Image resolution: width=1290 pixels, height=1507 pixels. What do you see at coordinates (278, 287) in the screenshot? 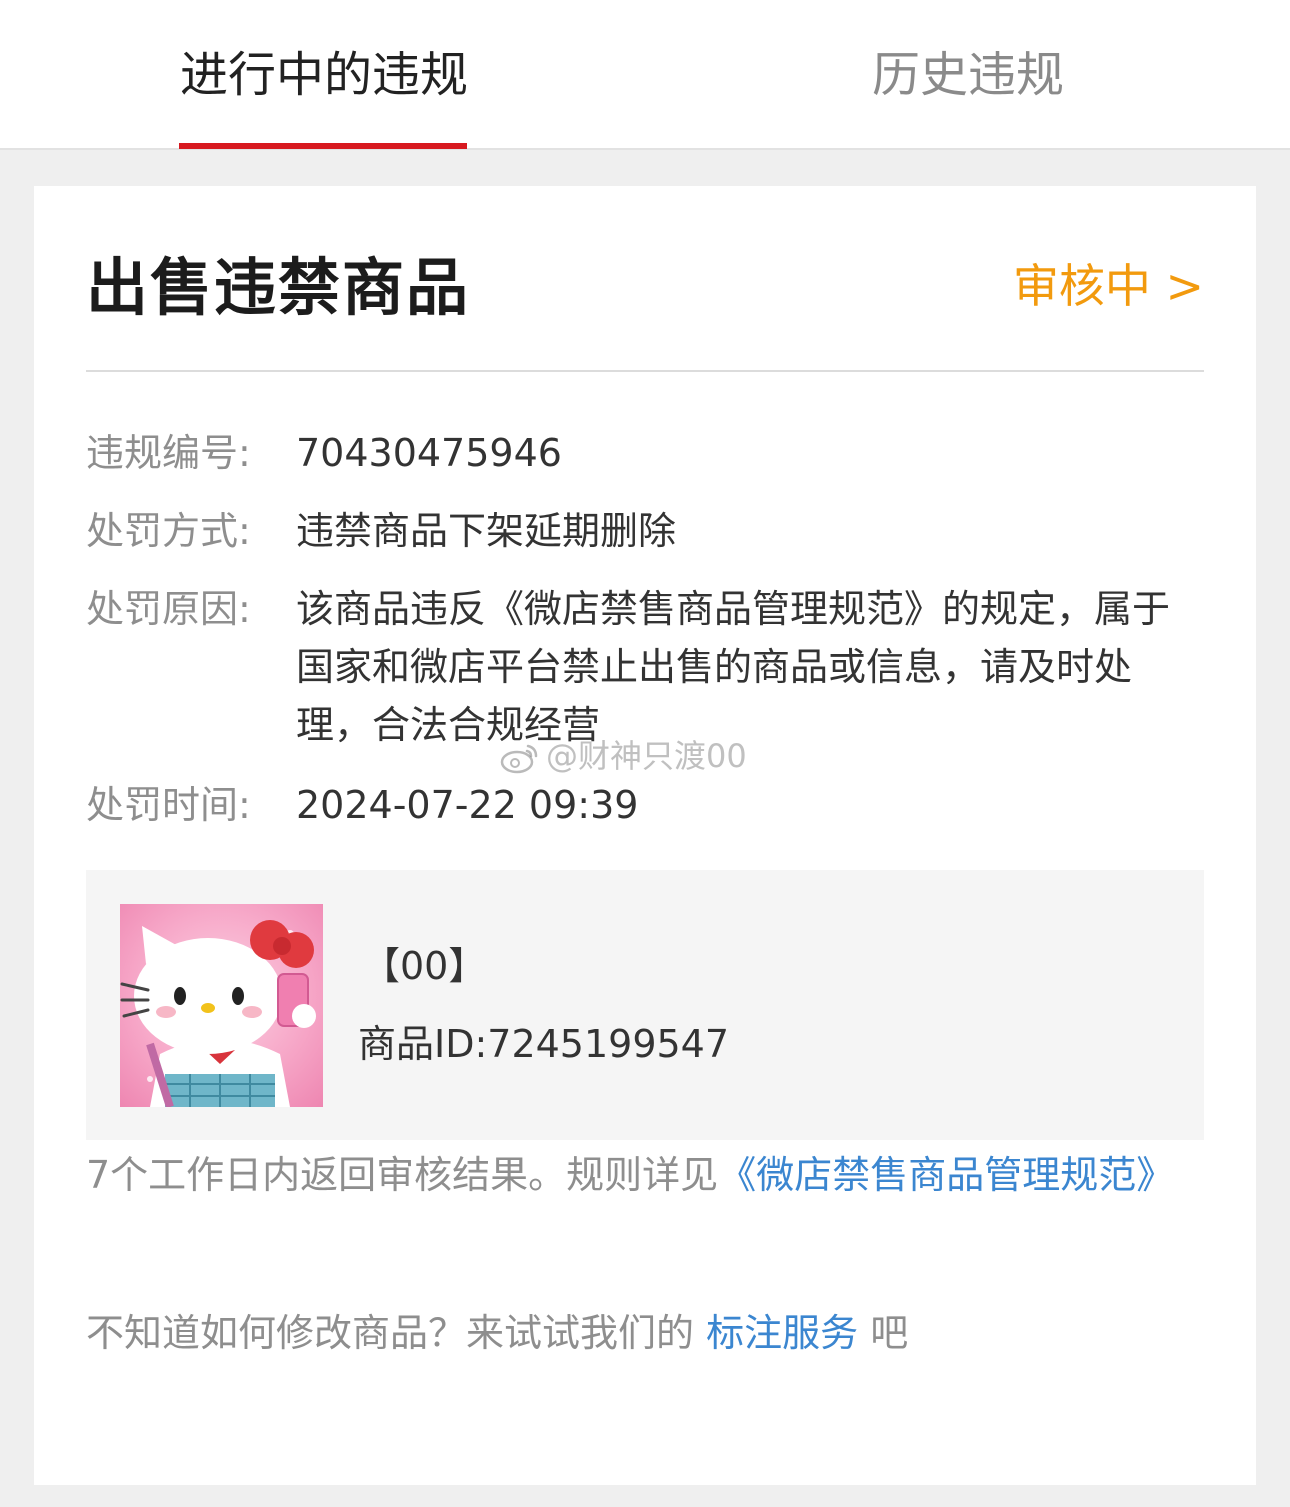
I see `violation-title: 出售违禁商品` at bounding box center [278, 287].